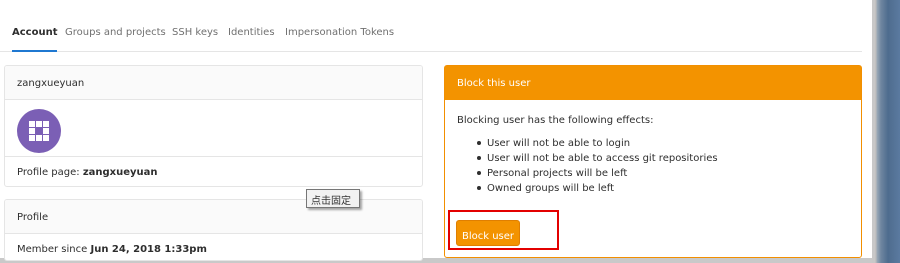  What do you see at coordinates (251, 39) in the screenshot?
I see `tab-identities: Identities` at bounding box center [251, 39].